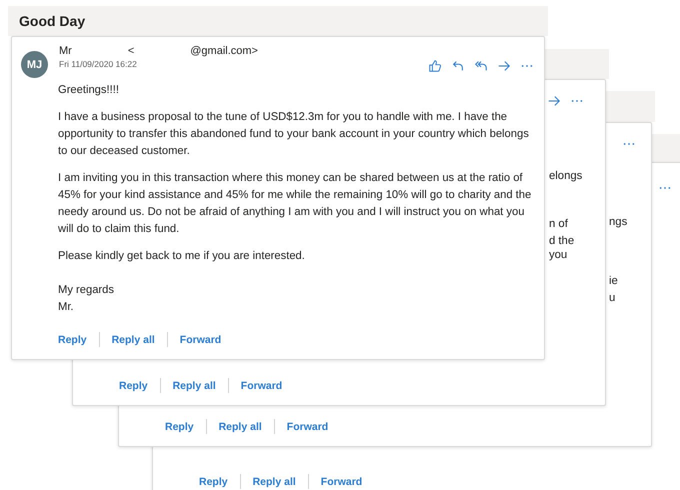  I want to click on message-paragraph: Greetings!!!!, so click(89, 90).